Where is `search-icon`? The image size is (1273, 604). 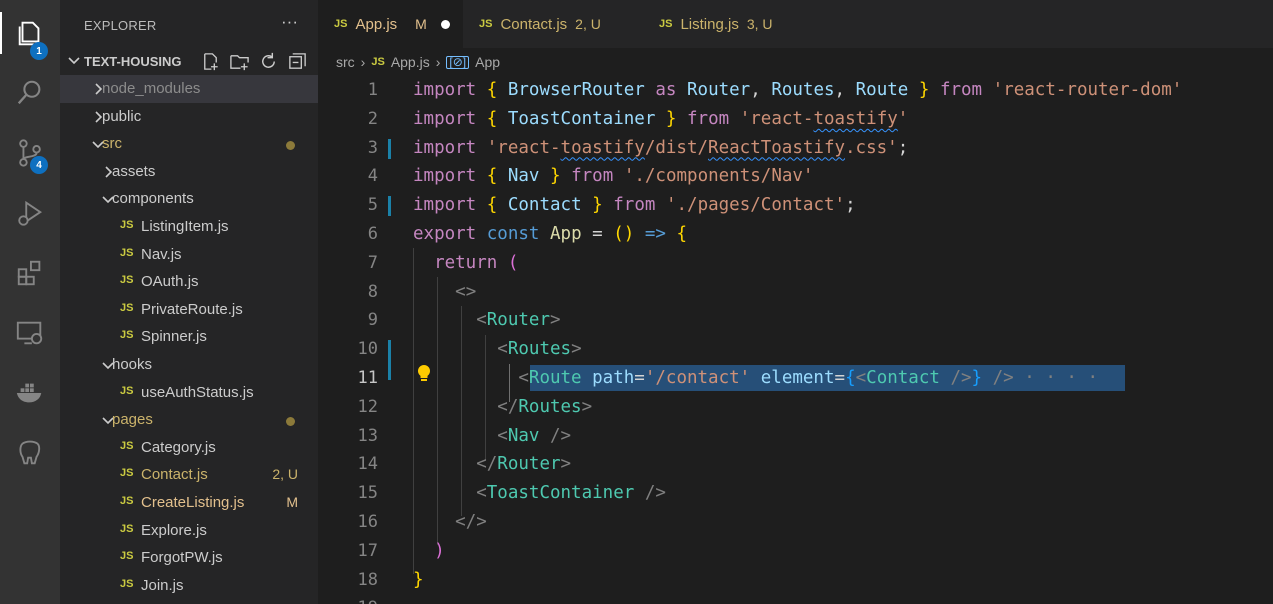
search-icon is located at coordinates (29, 92).